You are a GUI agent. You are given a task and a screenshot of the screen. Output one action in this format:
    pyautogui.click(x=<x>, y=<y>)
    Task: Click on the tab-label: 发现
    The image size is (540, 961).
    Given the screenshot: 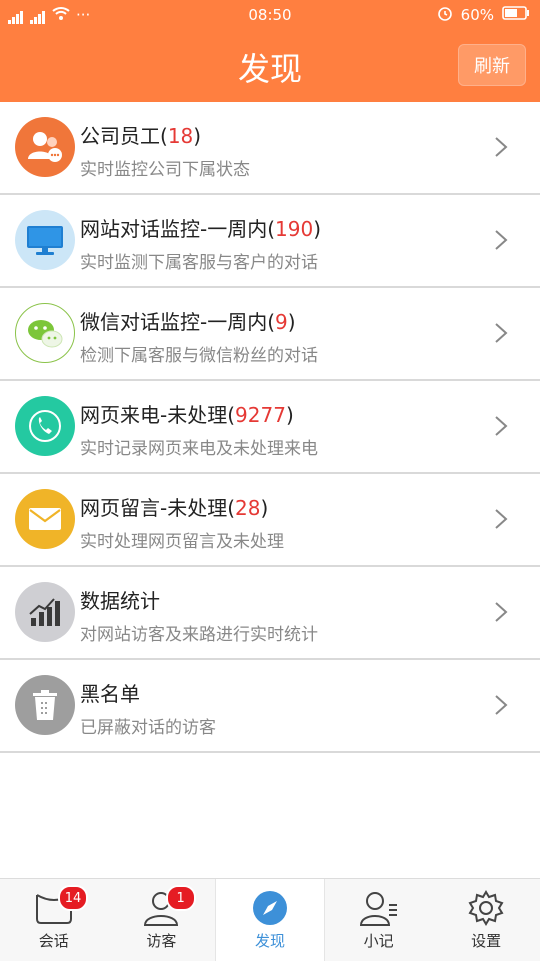 What is the action you would take?
    pyautogui.click(x=269, y=941)
    